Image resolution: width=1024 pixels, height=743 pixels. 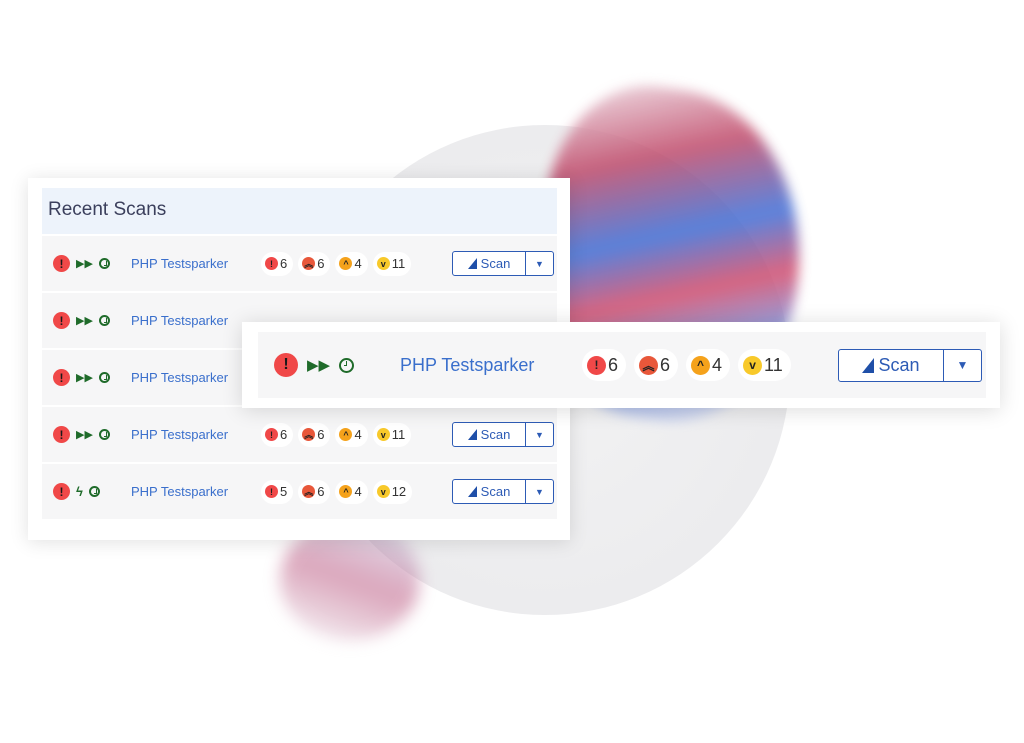 What do you see at coordinates (79, 491) in the screenshot?
I see `lightning-icon: ϟ` at bounding box center [79, 491].